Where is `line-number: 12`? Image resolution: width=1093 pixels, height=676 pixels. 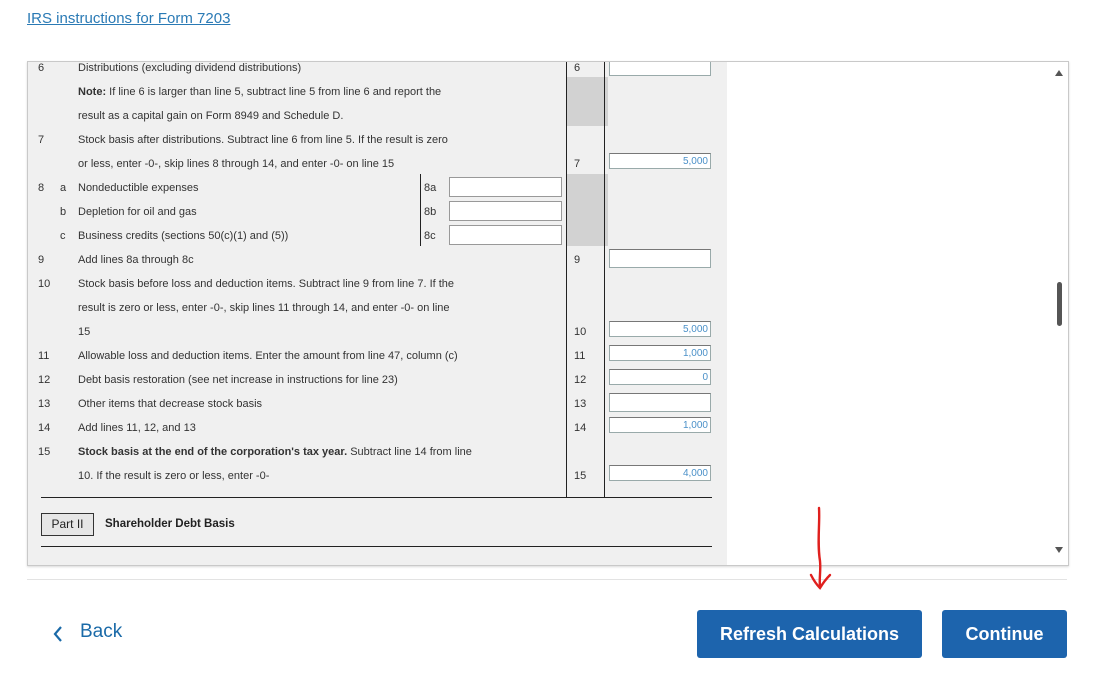
line-number: 12 is located at coordinates (44, 380).